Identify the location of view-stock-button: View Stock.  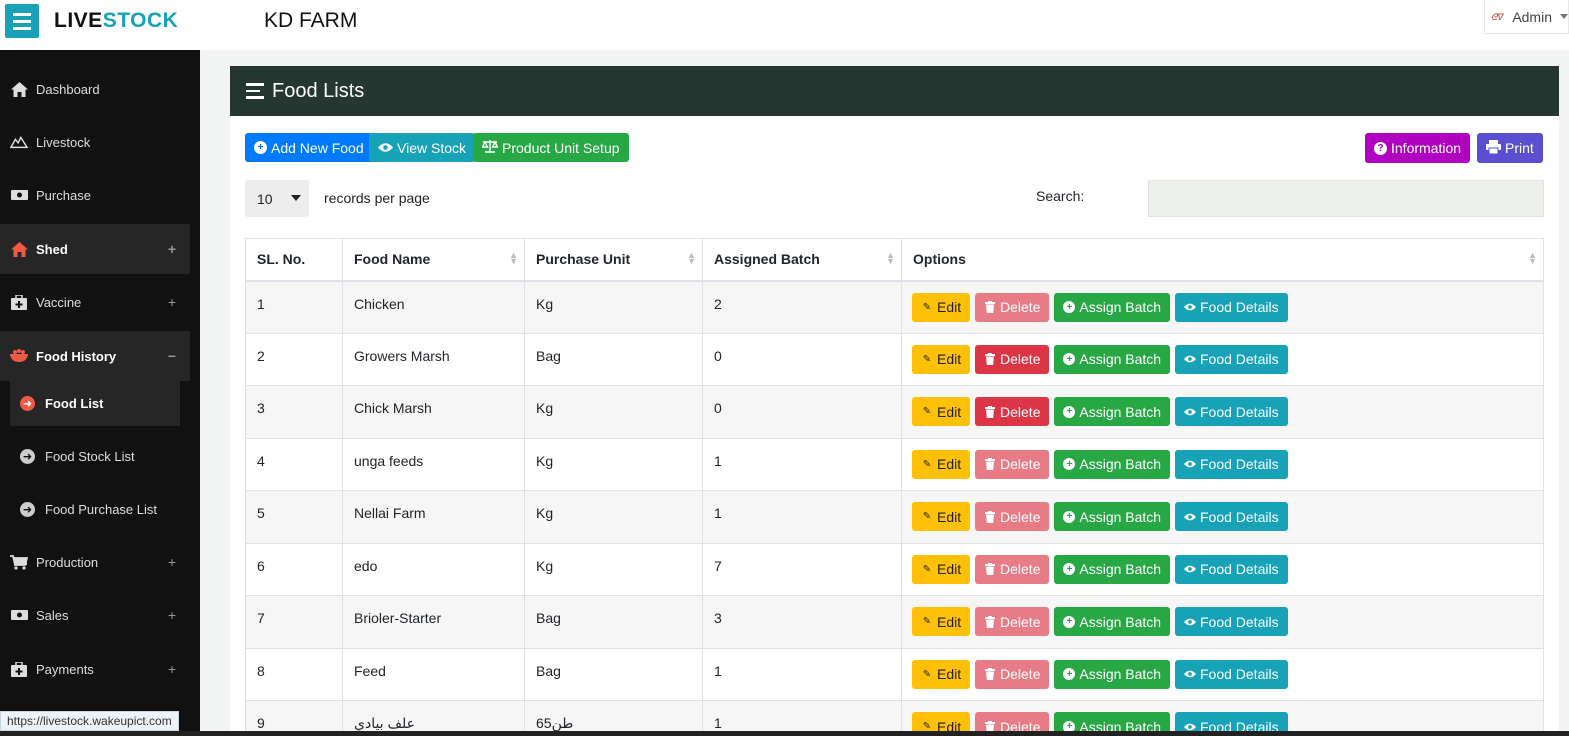
(422, 147).